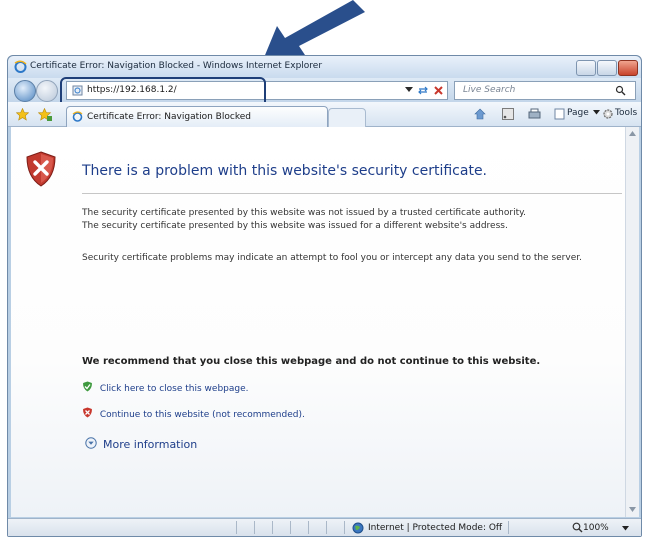  Describe the element at coordinates (508, 114) in the screenshot. I see `feeds-icon` at that location.